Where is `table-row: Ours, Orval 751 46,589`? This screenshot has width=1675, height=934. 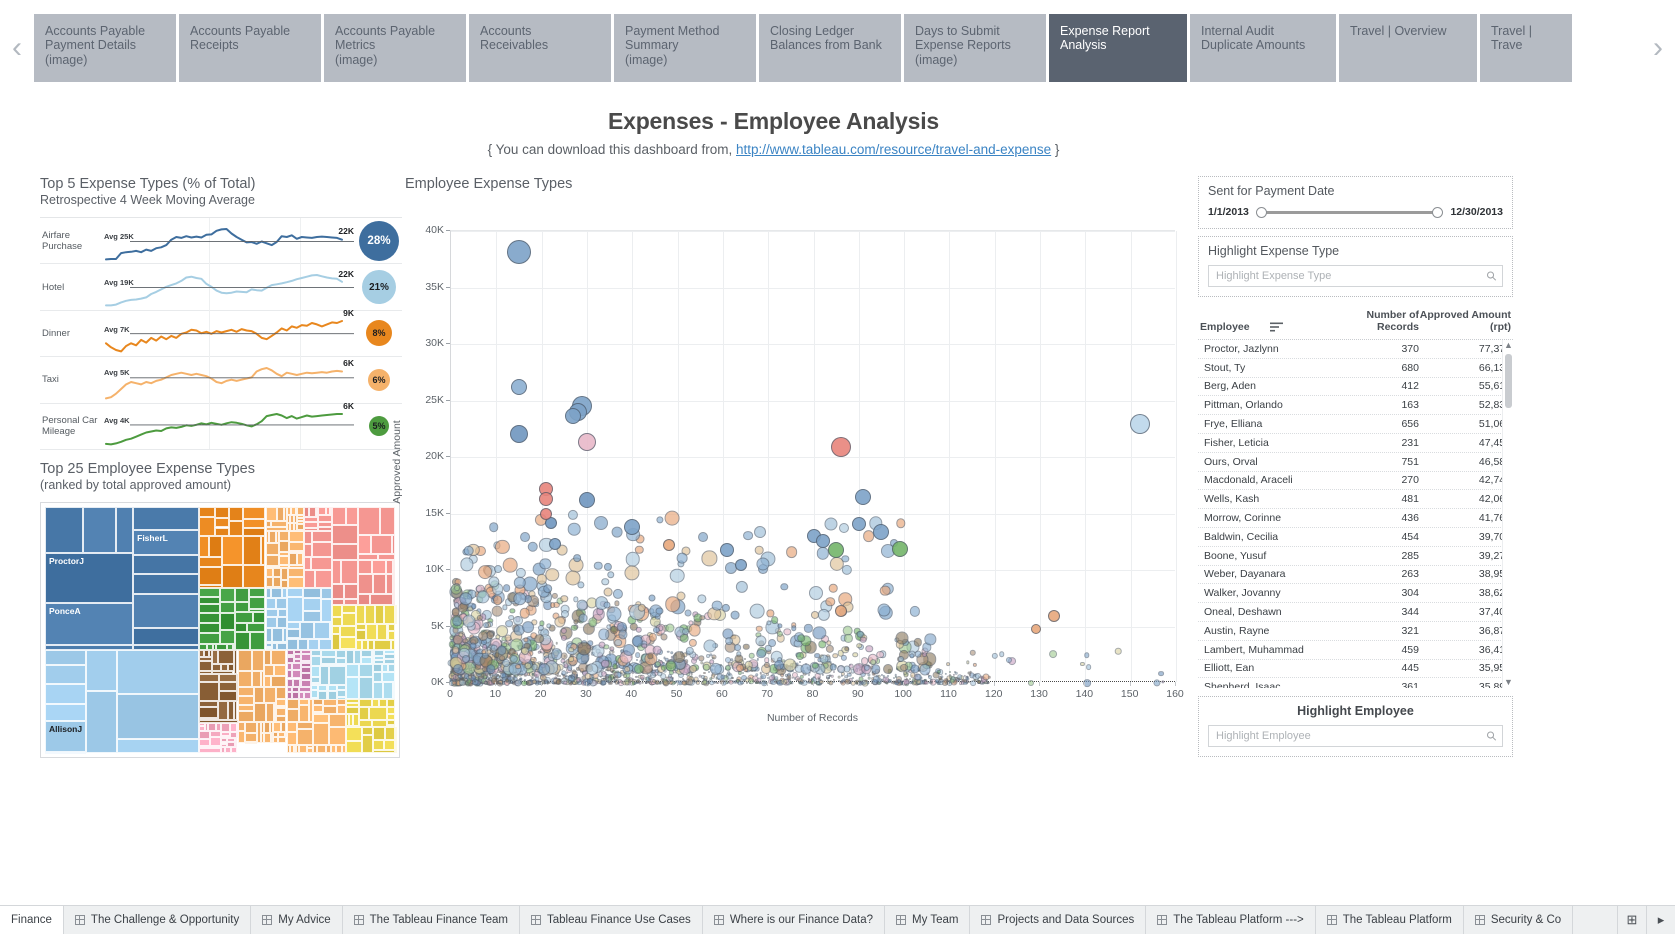
table-row: Ours, Orval 751 46,589 is located at coordinates (1355, 462).